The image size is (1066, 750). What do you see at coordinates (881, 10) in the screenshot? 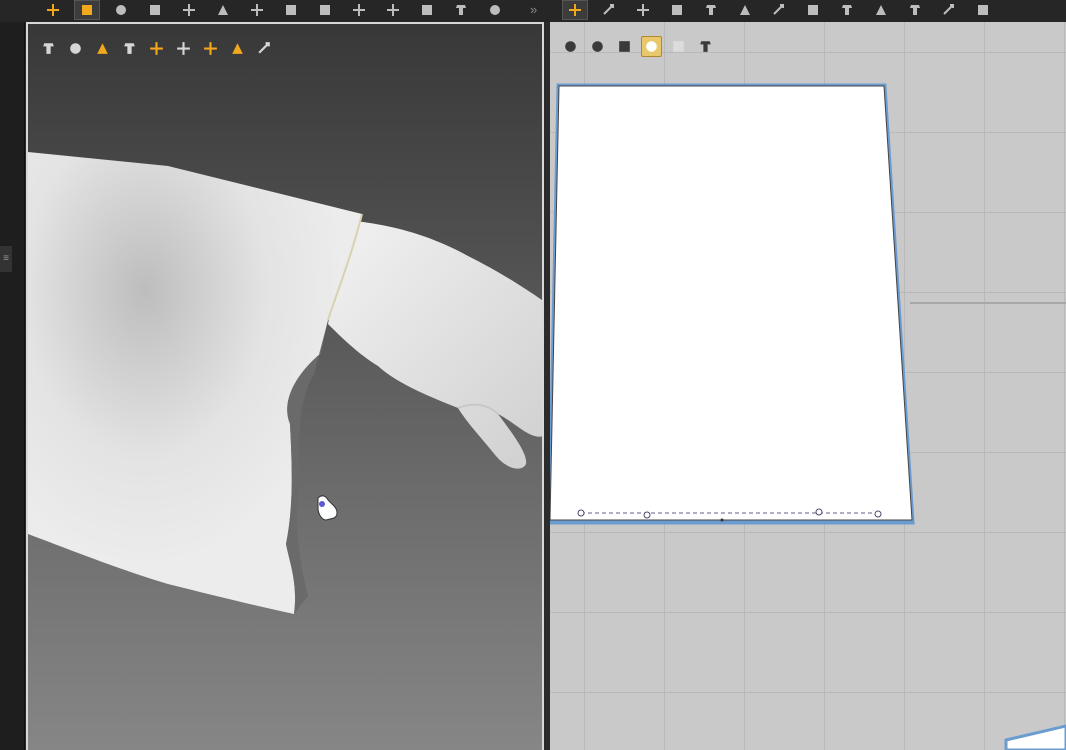
I see `sewing-icon` at bounding box center [881, 10].